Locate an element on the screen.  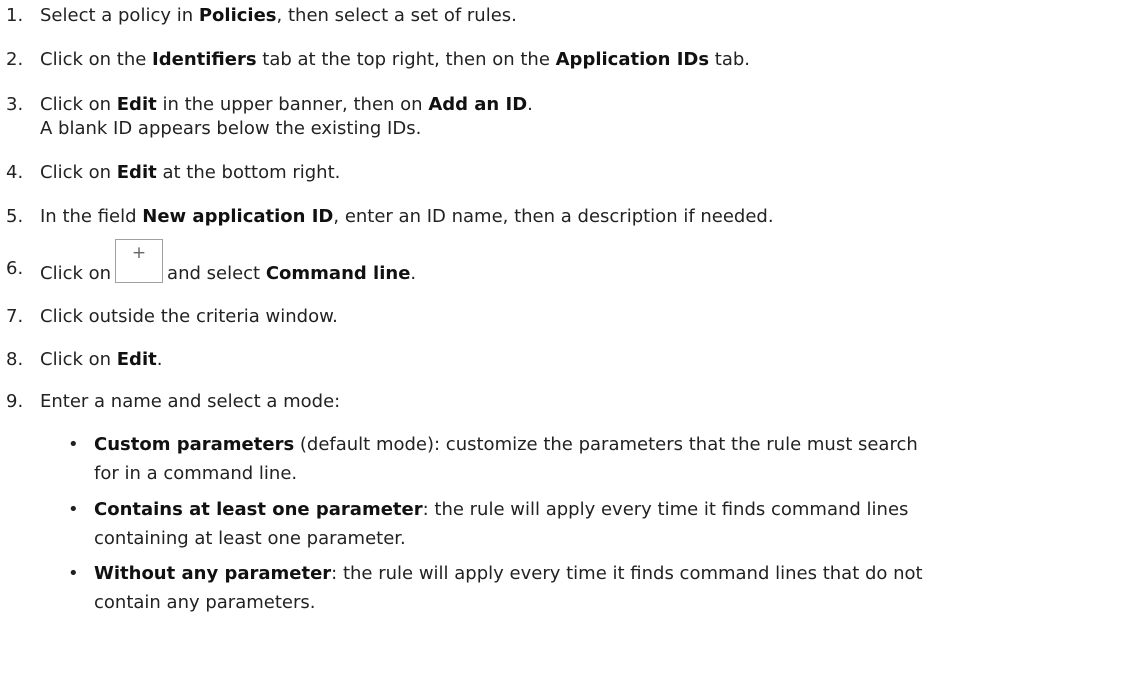
step-number: 2. is located at coordinates (15, 59).